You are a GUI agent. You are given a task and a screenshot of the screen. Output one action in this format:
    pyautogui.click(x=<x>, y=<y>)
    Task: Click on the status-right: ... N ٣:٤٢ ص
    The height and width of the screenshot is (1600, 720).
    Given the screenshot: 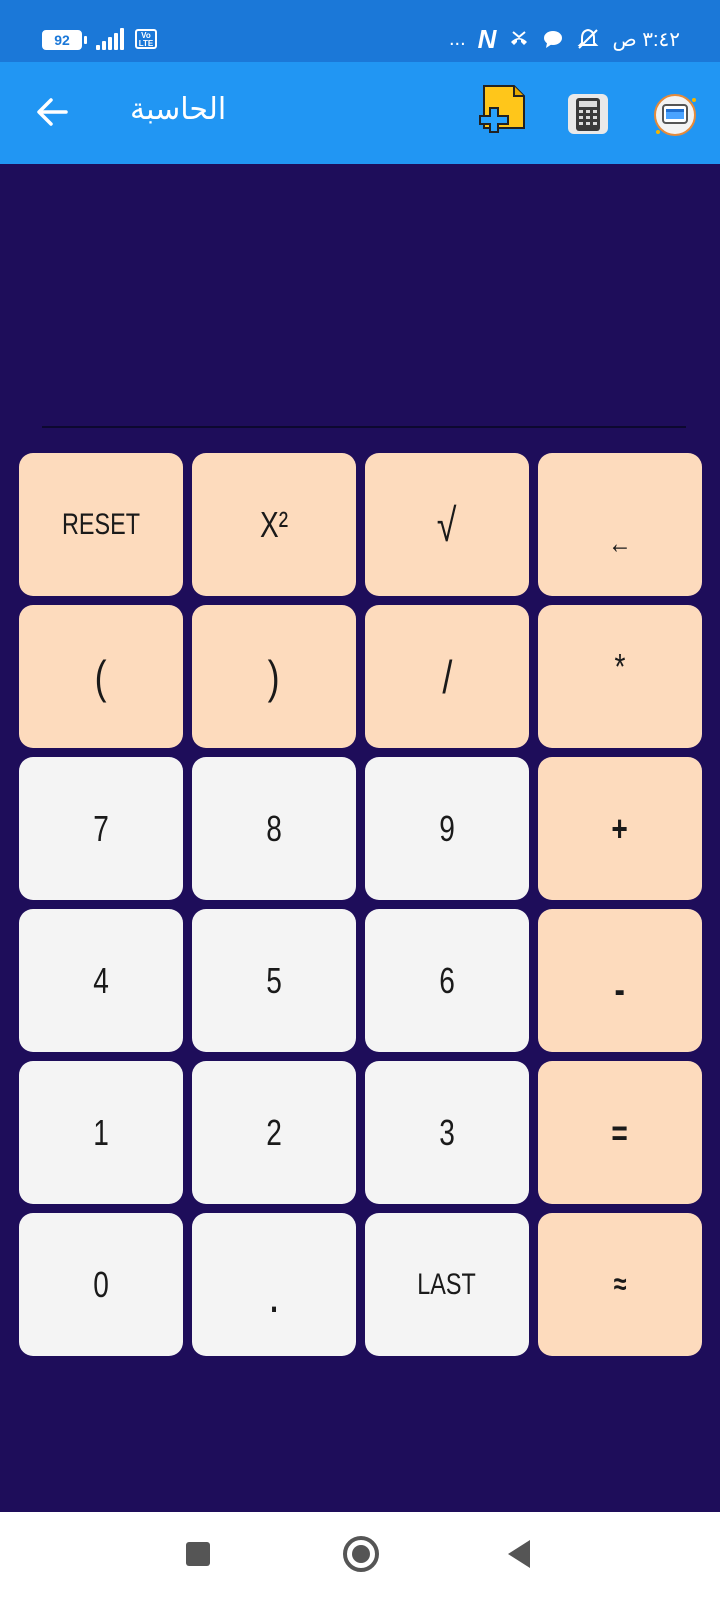 What is the action you would take?
    pyautogui.click(x=564, y=39)
    